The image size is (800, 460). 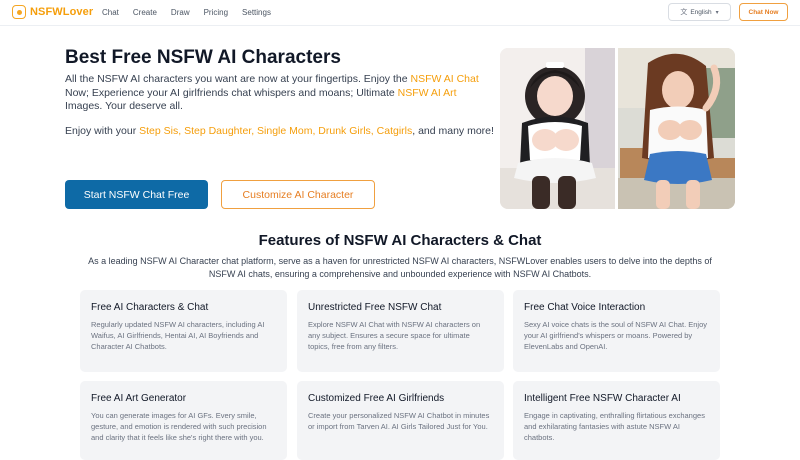 What do you see at coordinates (445, 79) in the screenshot?
I see `nsfw-ai-chat-link: NSFW AI Chat` at bounding box center [445, 79].